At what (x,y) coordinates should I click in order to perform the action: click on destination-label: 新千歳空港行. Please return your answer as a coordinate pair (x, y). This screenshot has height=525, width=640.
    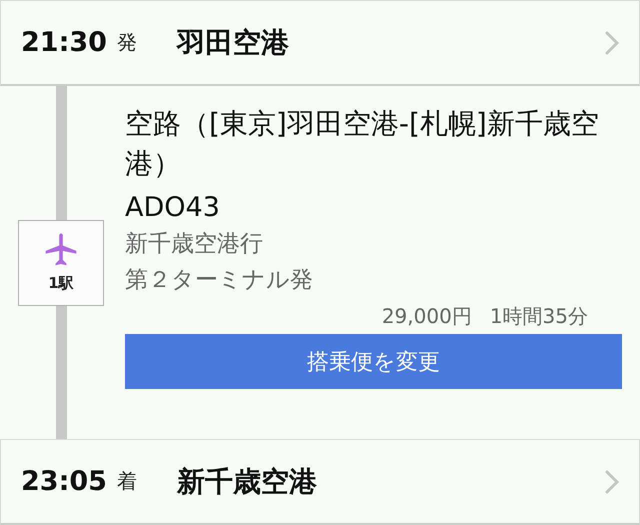
    Looking at the image, I should click on (194, 244).